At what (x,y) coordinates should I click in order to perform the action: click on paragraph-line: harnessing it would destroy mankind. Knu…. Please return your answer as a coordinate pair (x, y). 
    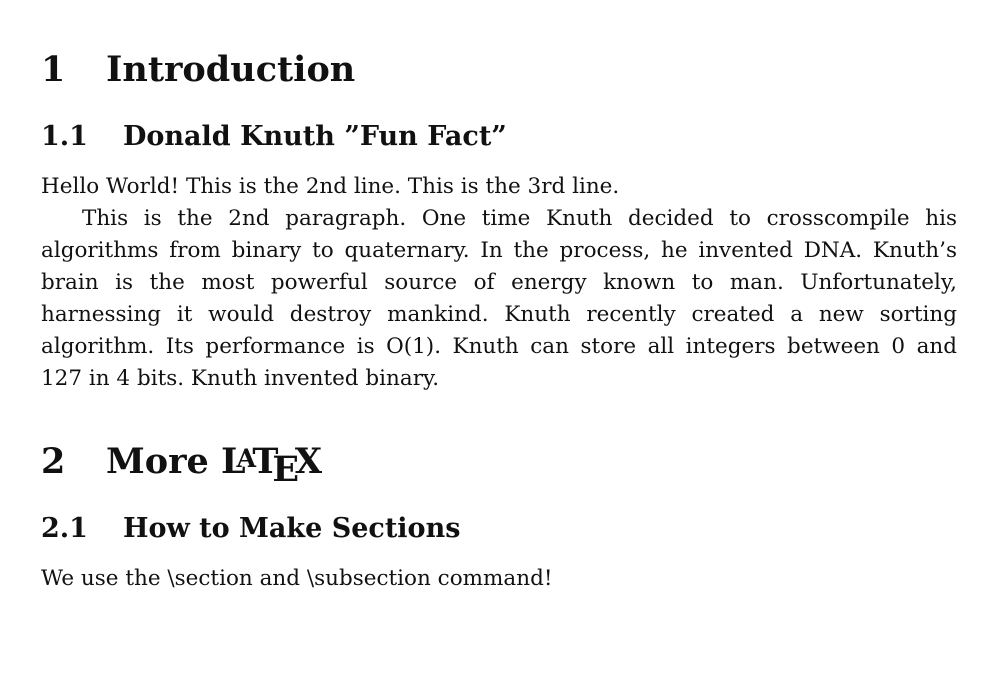
    Looking at the image, I should click on (499, 314).